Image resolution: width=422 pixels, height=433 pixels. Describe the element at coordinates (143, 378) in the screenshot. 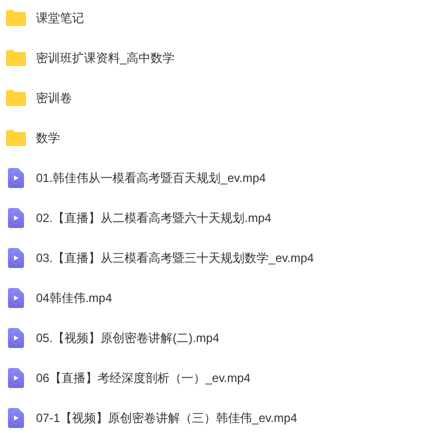

I see `file-name: 06【直播】考经深度剖析（一）_ev.mp4` at that location.